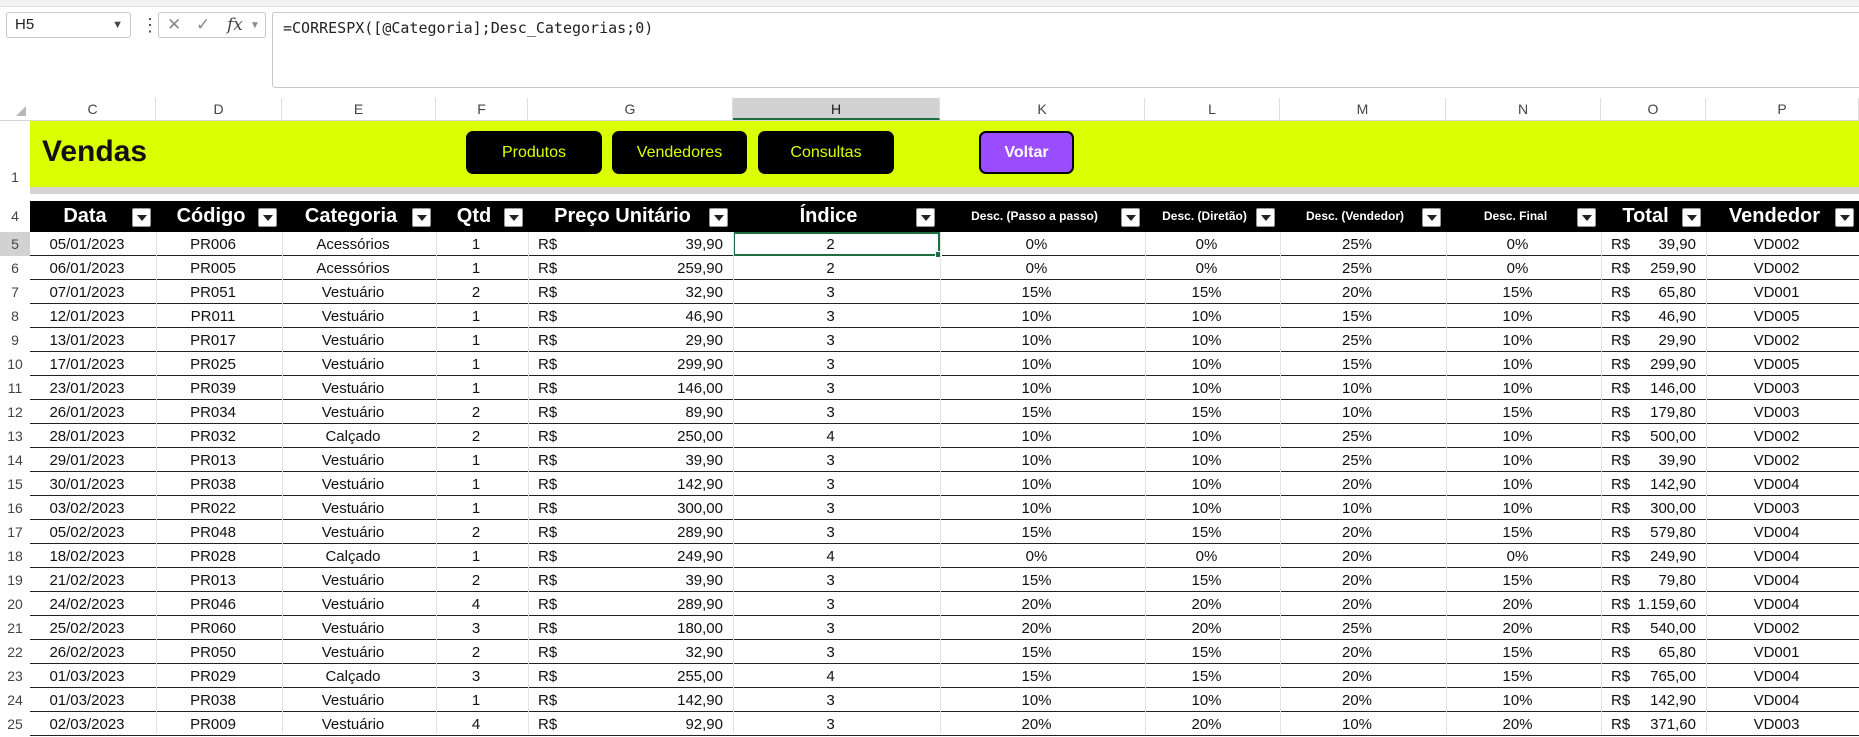 This screenshot has height=737, width=1859. I want to click on table-cell: PR038, so click(213, 700).